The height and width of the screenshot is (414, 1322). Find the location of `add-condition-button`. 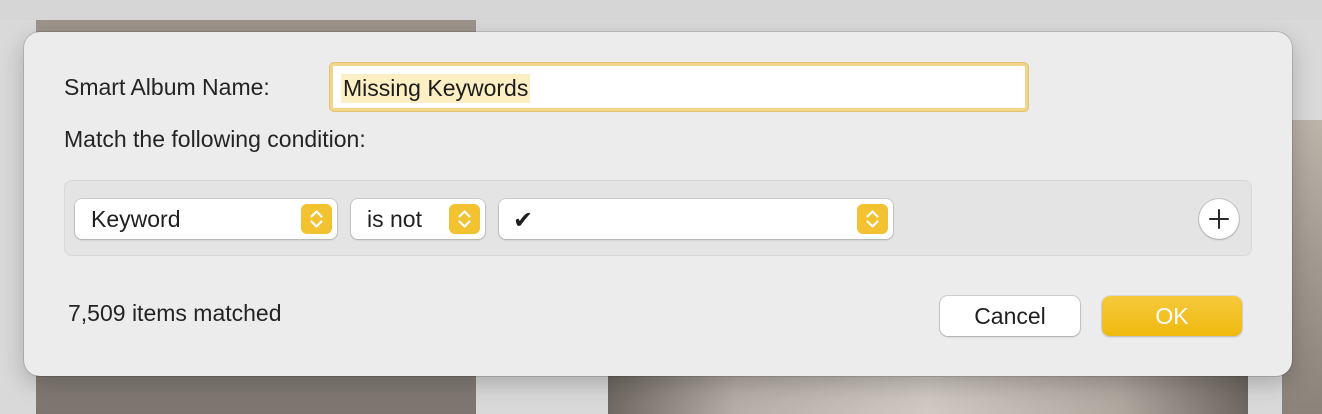

add-condition-button is located at coordinates (1219, 219).